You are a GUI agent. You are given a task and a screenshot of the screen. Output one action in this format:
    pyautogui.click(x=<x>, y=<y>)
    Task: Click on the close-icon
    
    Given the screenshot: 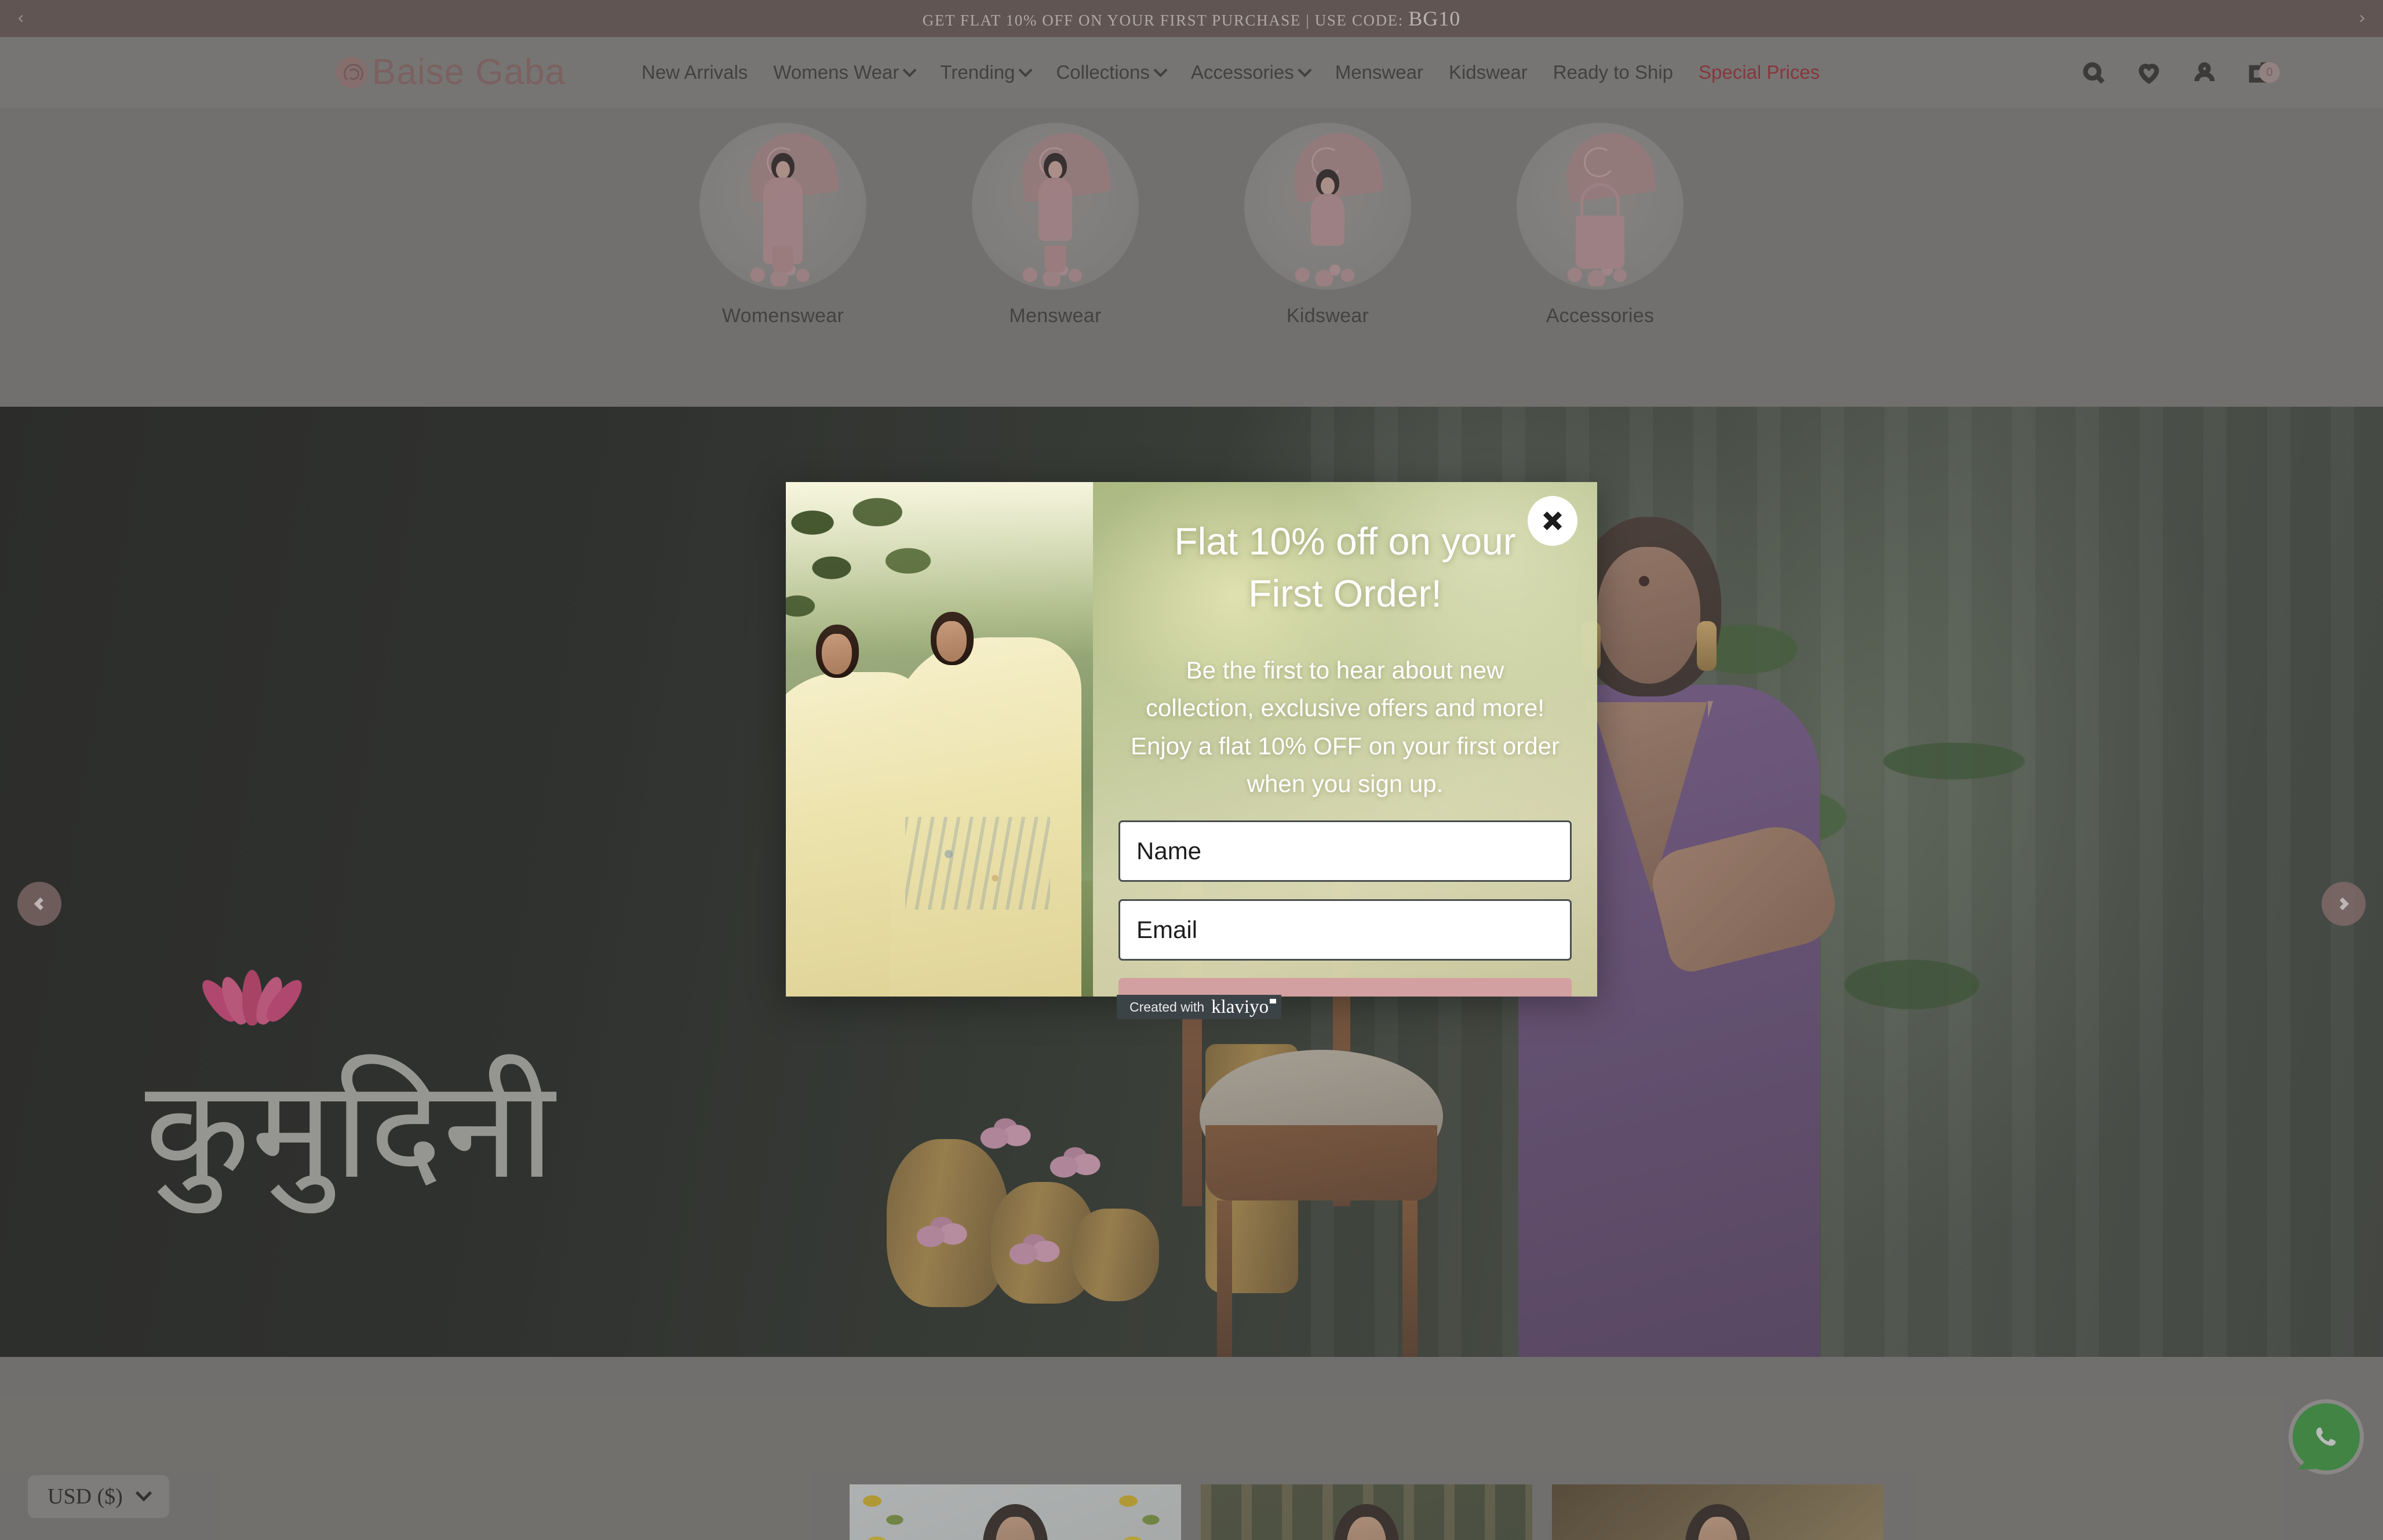 What is the action you would take?
    pyautogui.click(x=1552, y=521)
    